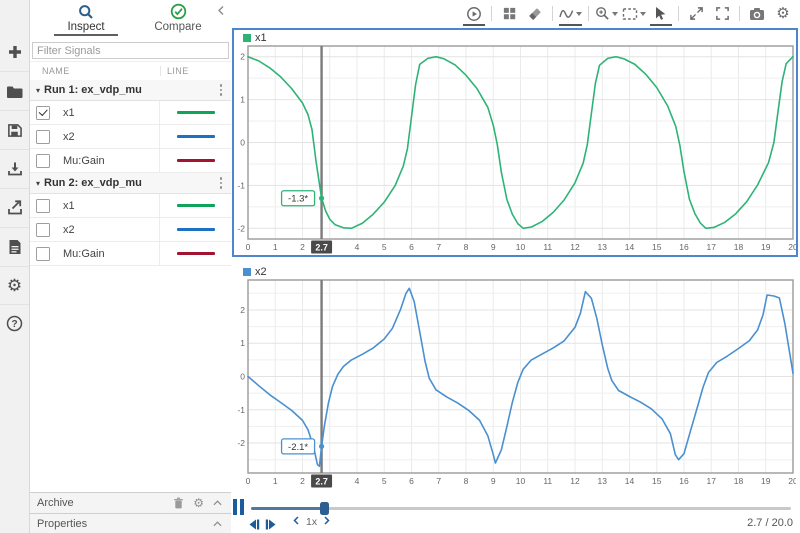 This screenshot has width=800, height=533. I want to click on tab-inspect: Inspect, so click(86, 19).